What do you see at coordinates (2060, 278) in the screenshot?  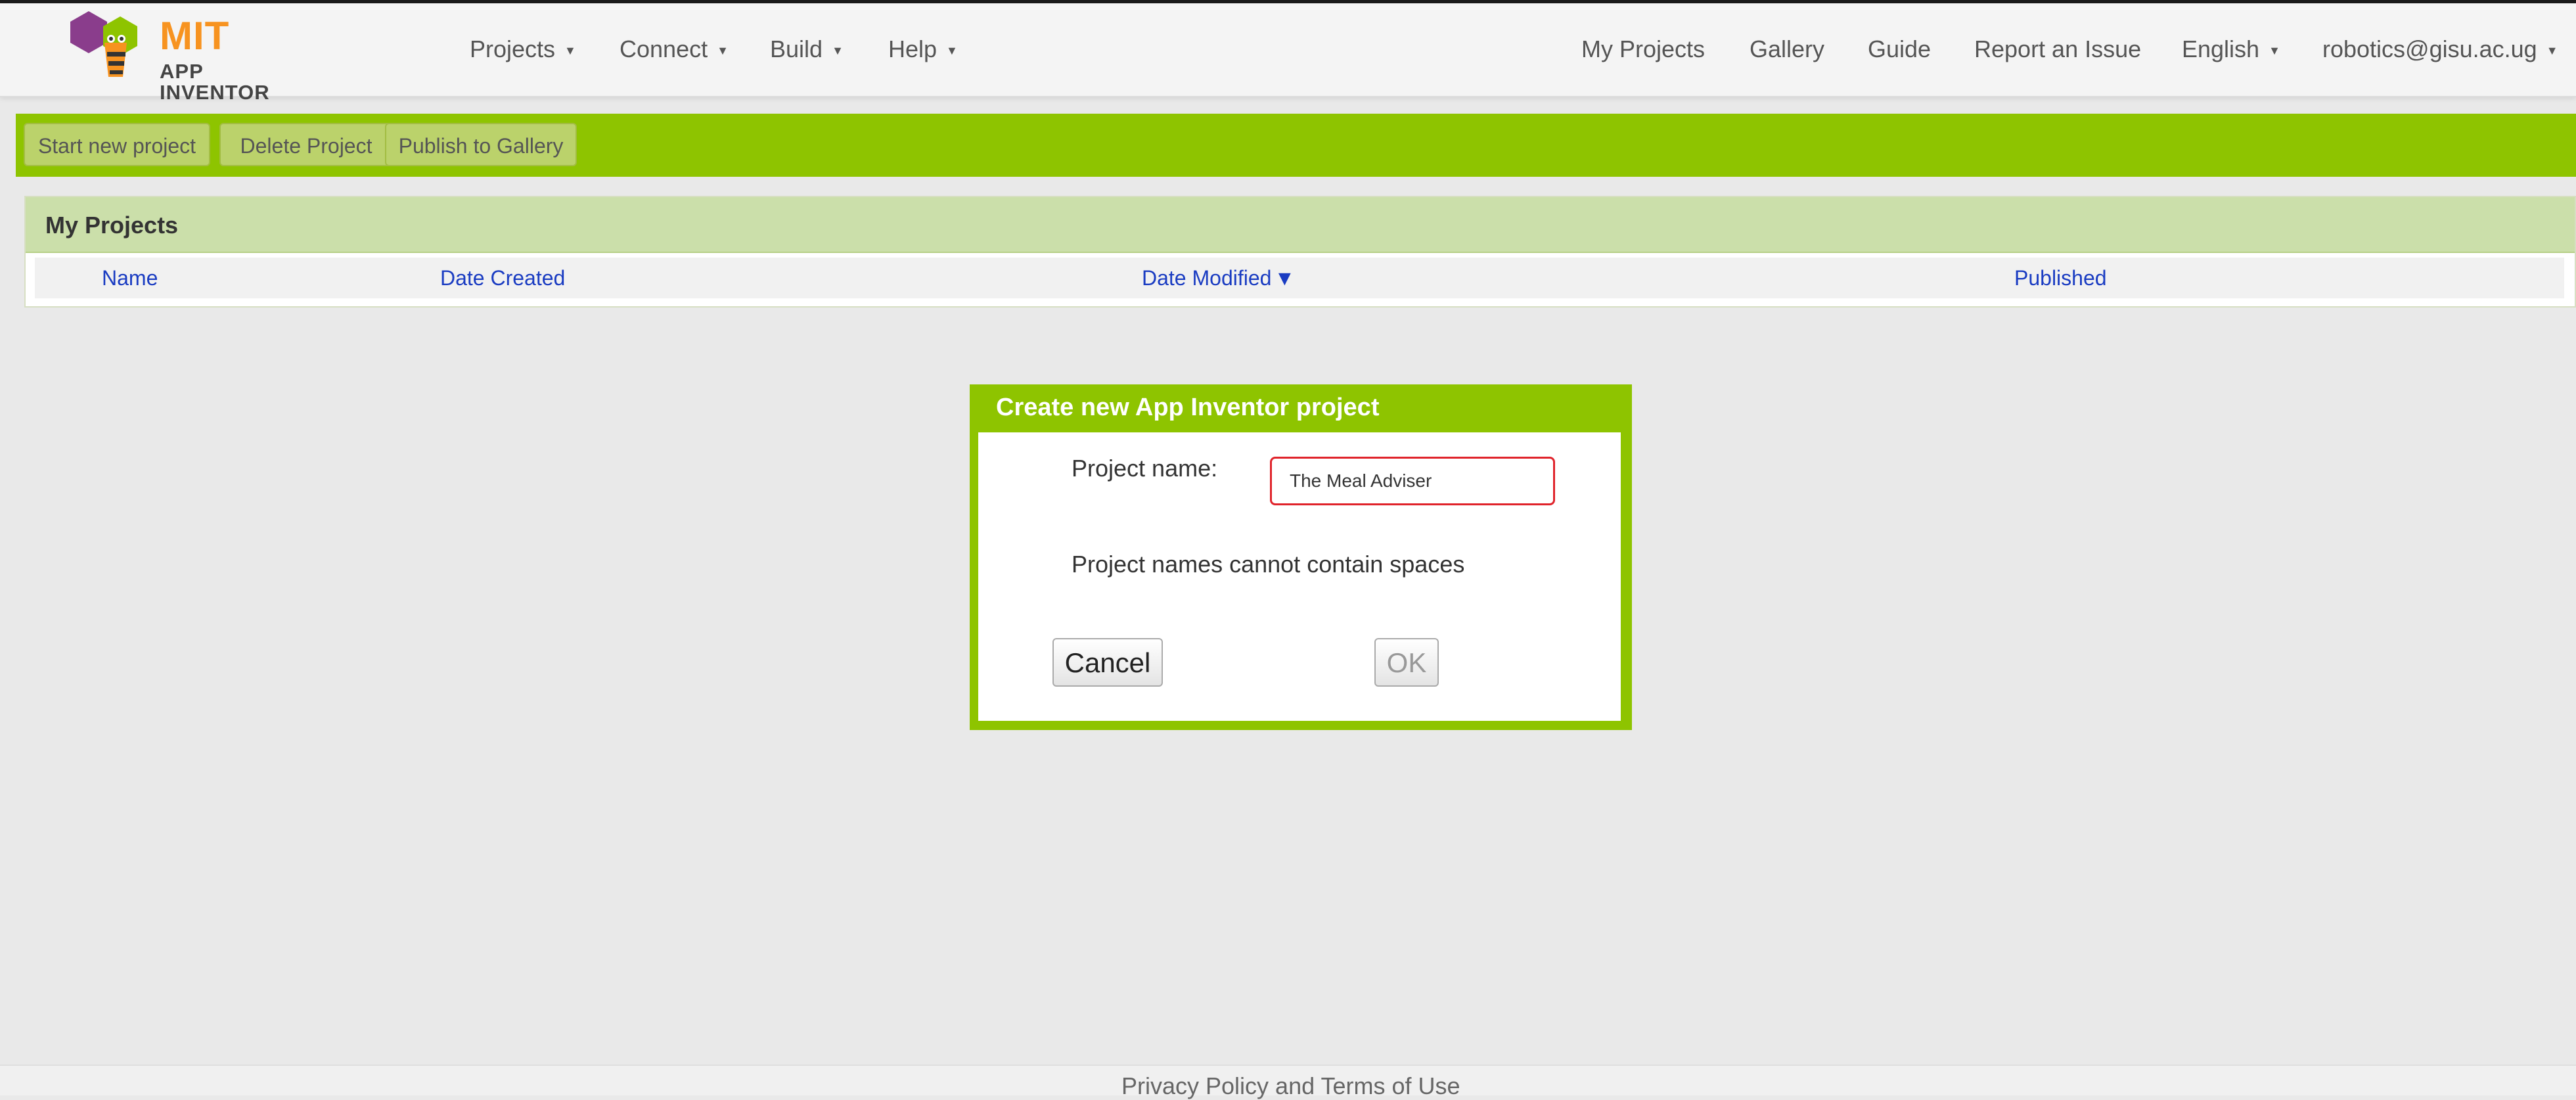 I see `column-published: Published` at bounding box center [2060, 278].